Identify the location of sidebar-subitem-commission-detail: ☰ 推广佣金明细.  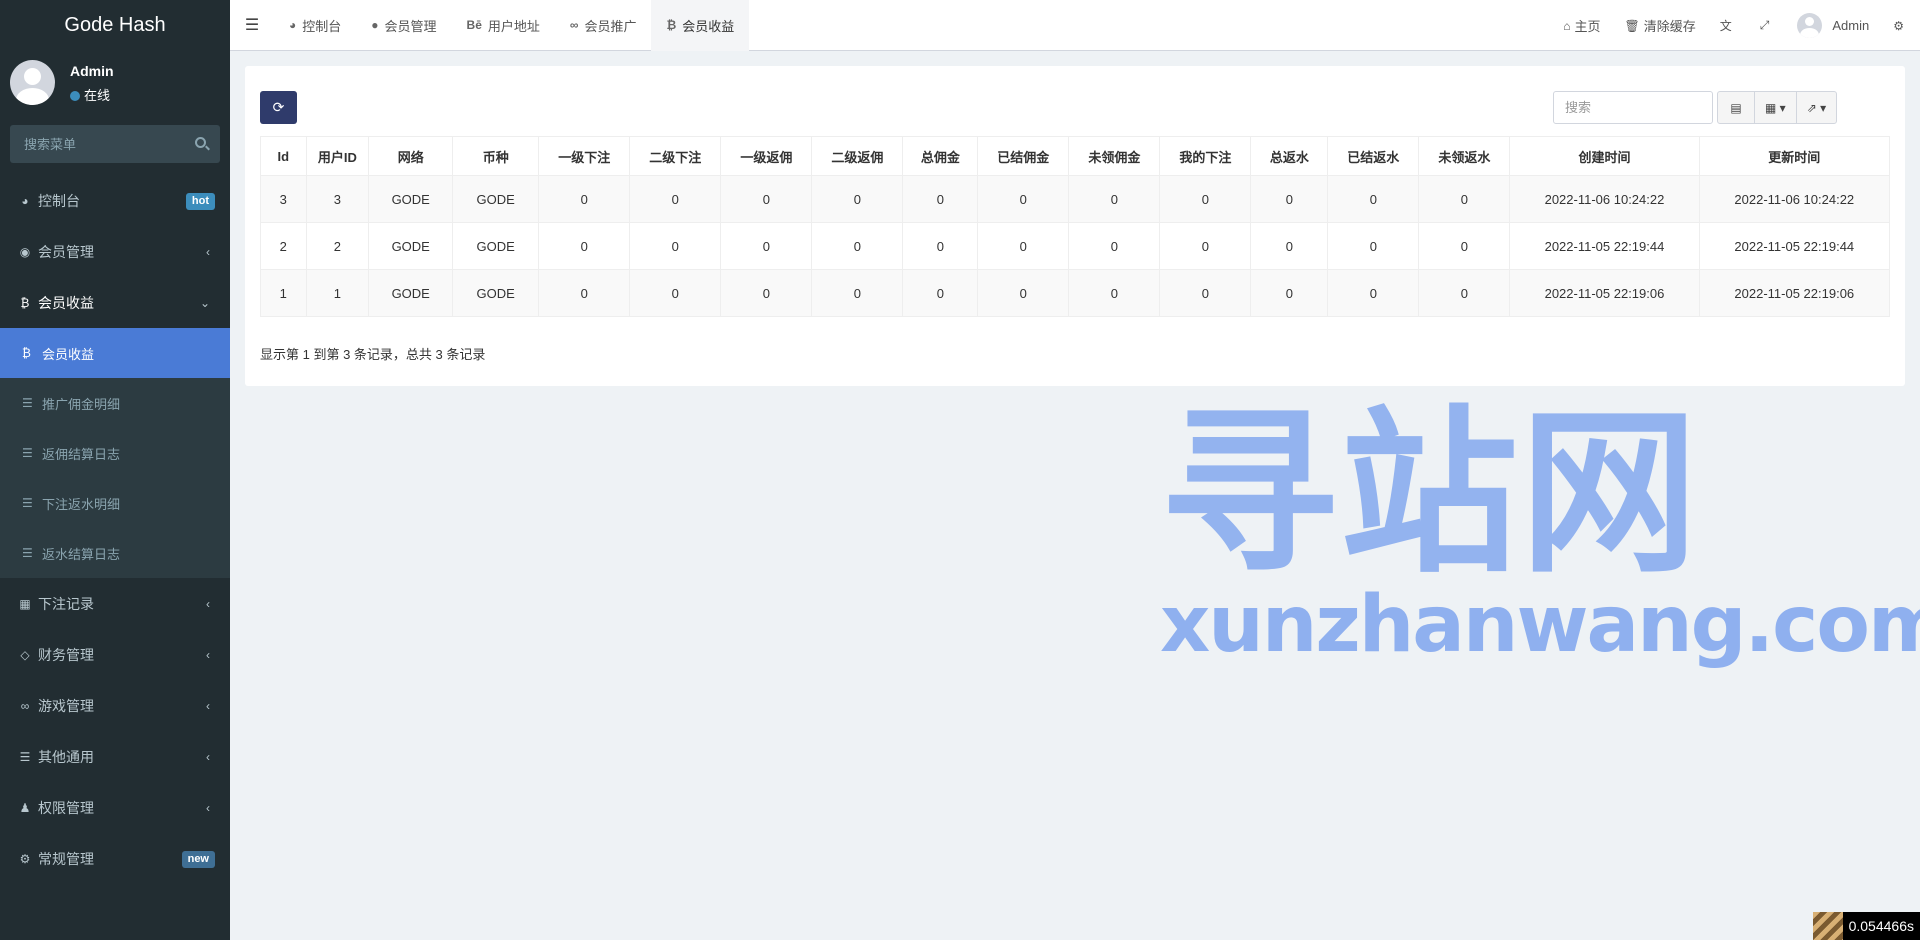
(115, 403).